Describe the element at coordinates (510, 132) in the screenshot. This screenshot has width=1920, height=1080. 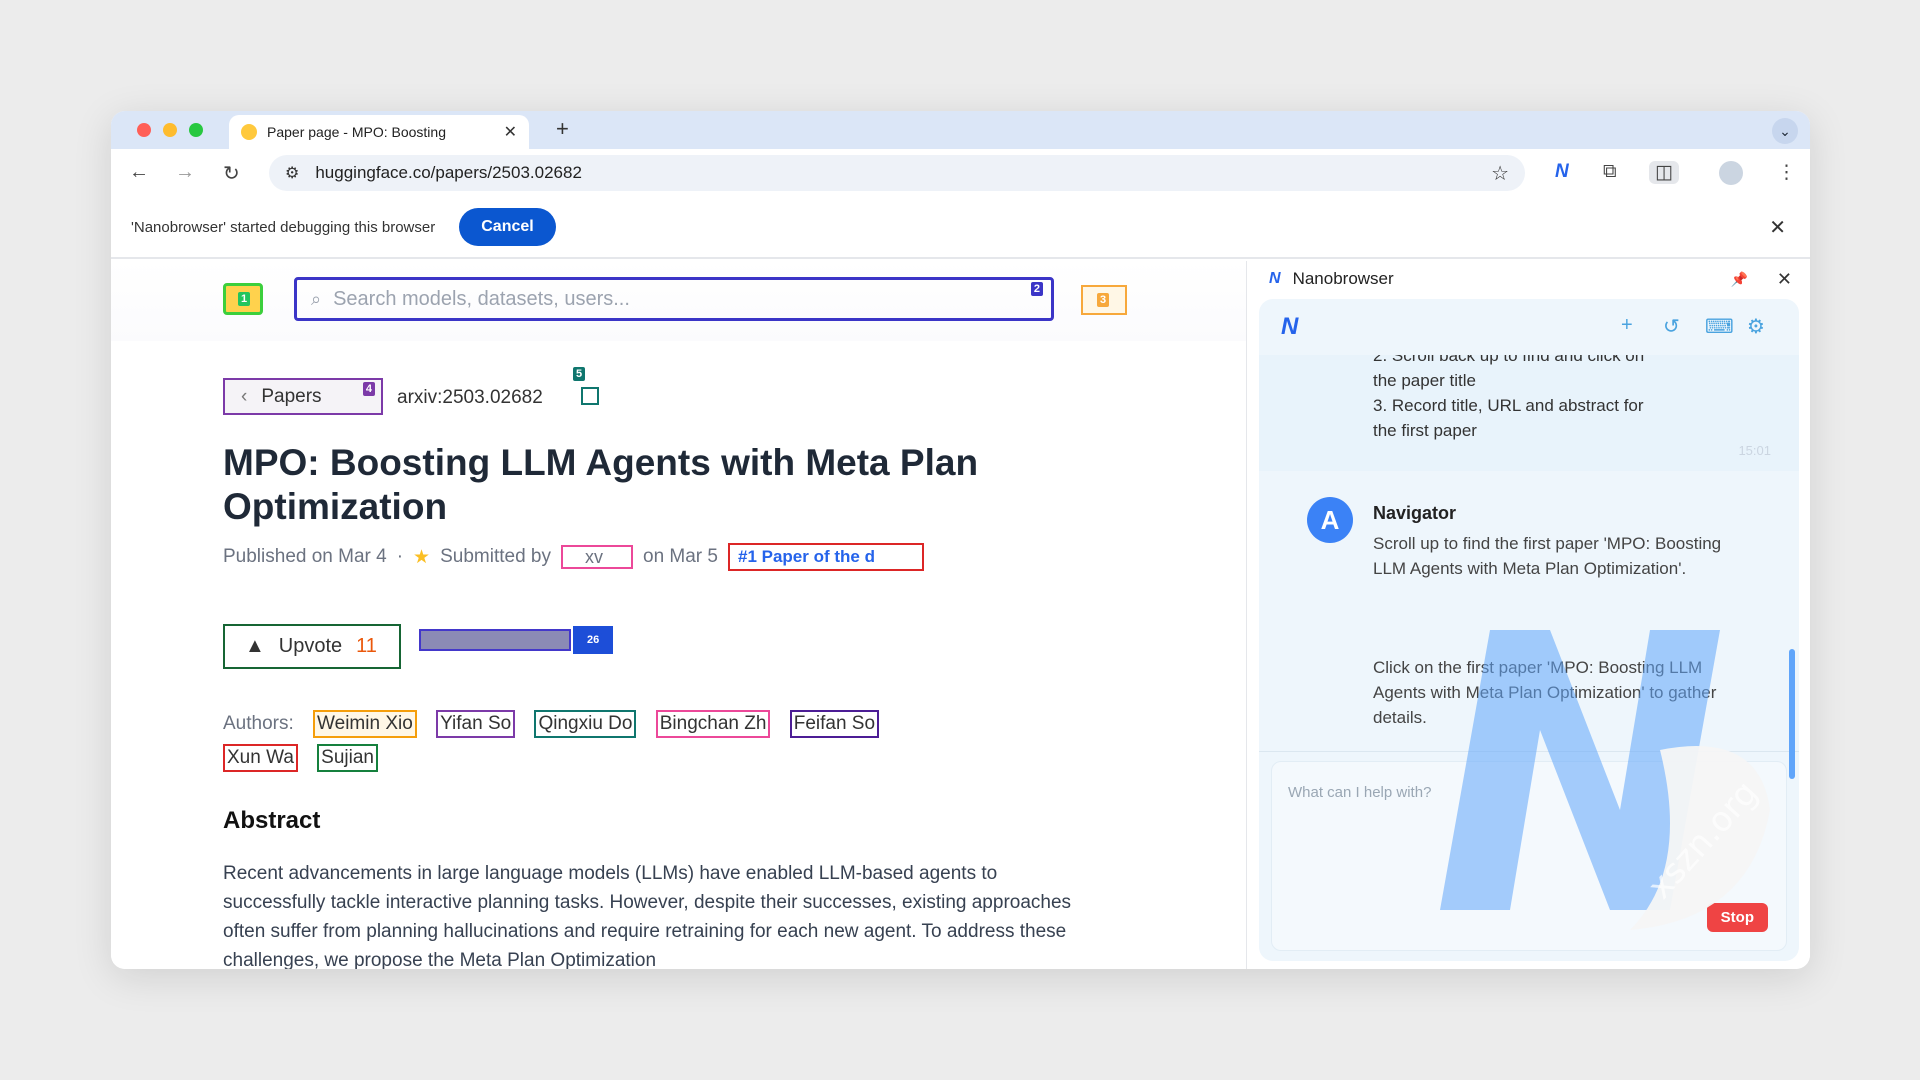
I see `tab-close-icon: ✕` at that location.